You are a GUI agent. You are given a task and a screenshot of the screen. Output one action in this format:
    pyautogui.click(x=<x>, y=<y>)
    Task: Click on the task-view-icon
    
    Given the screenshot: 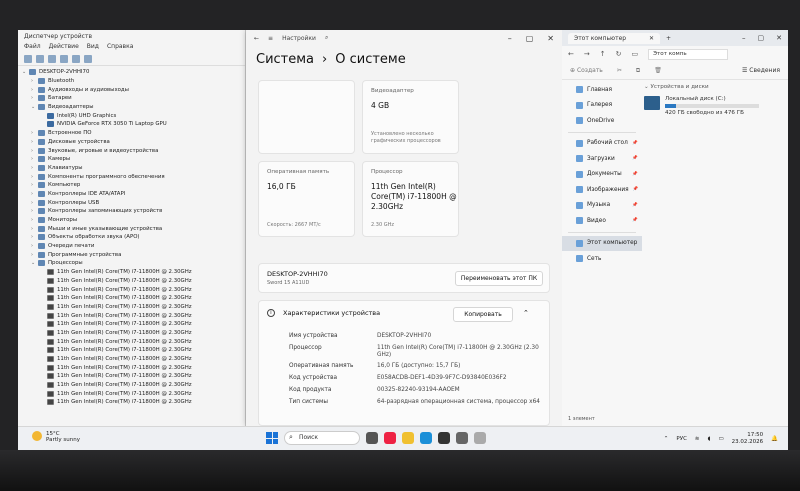 What is the action you would take?
    pyautogui.click(x=372, y=438)
    